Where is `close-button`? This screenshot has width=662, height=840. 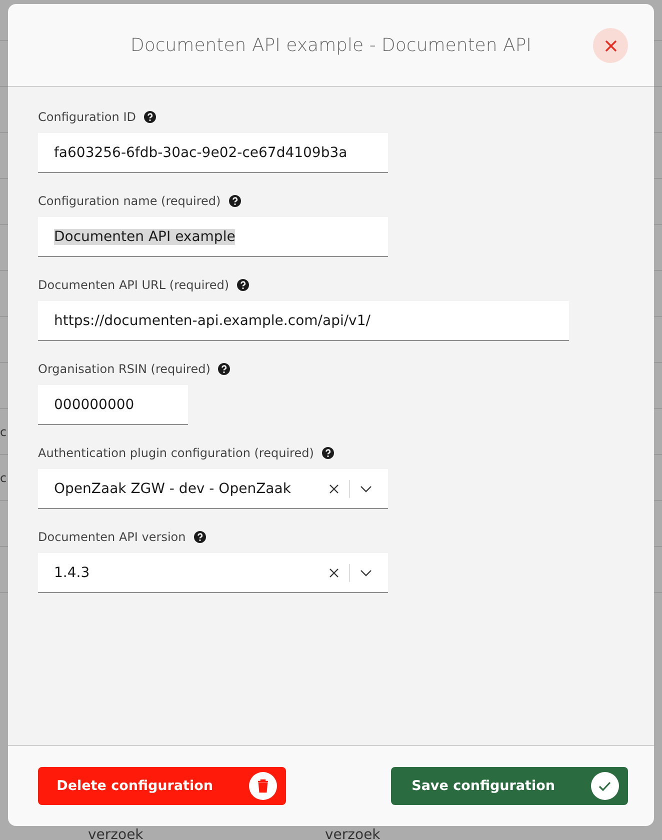 close-button is located at coordinates (610, 45).